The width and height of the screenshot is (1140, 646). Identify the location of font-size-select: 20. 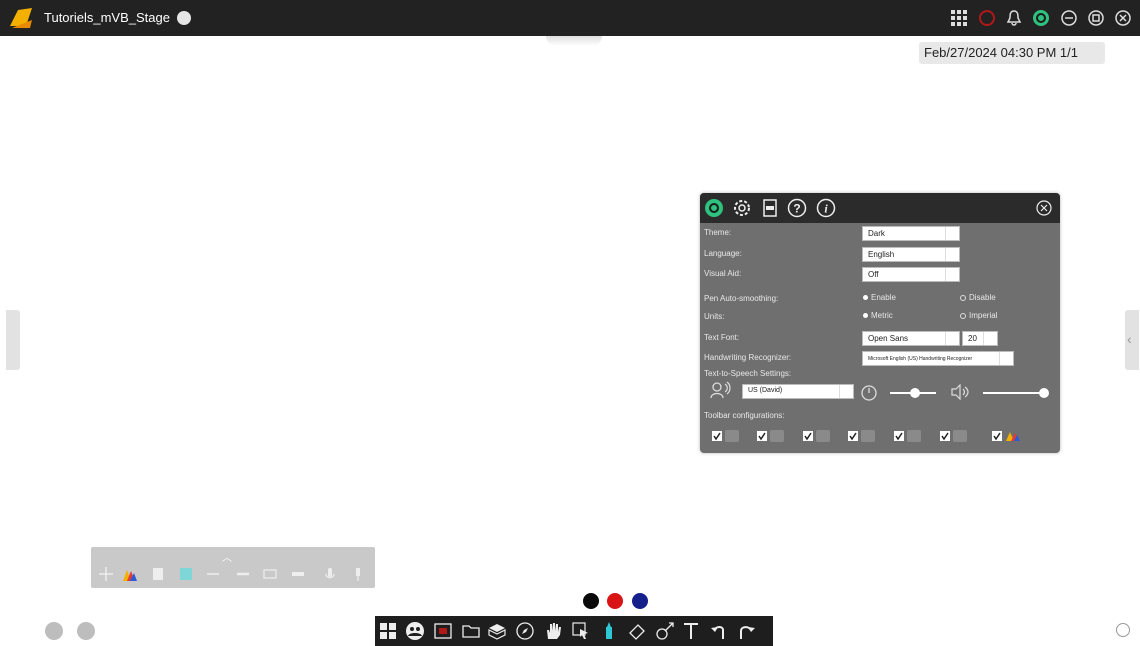
(980, 338).